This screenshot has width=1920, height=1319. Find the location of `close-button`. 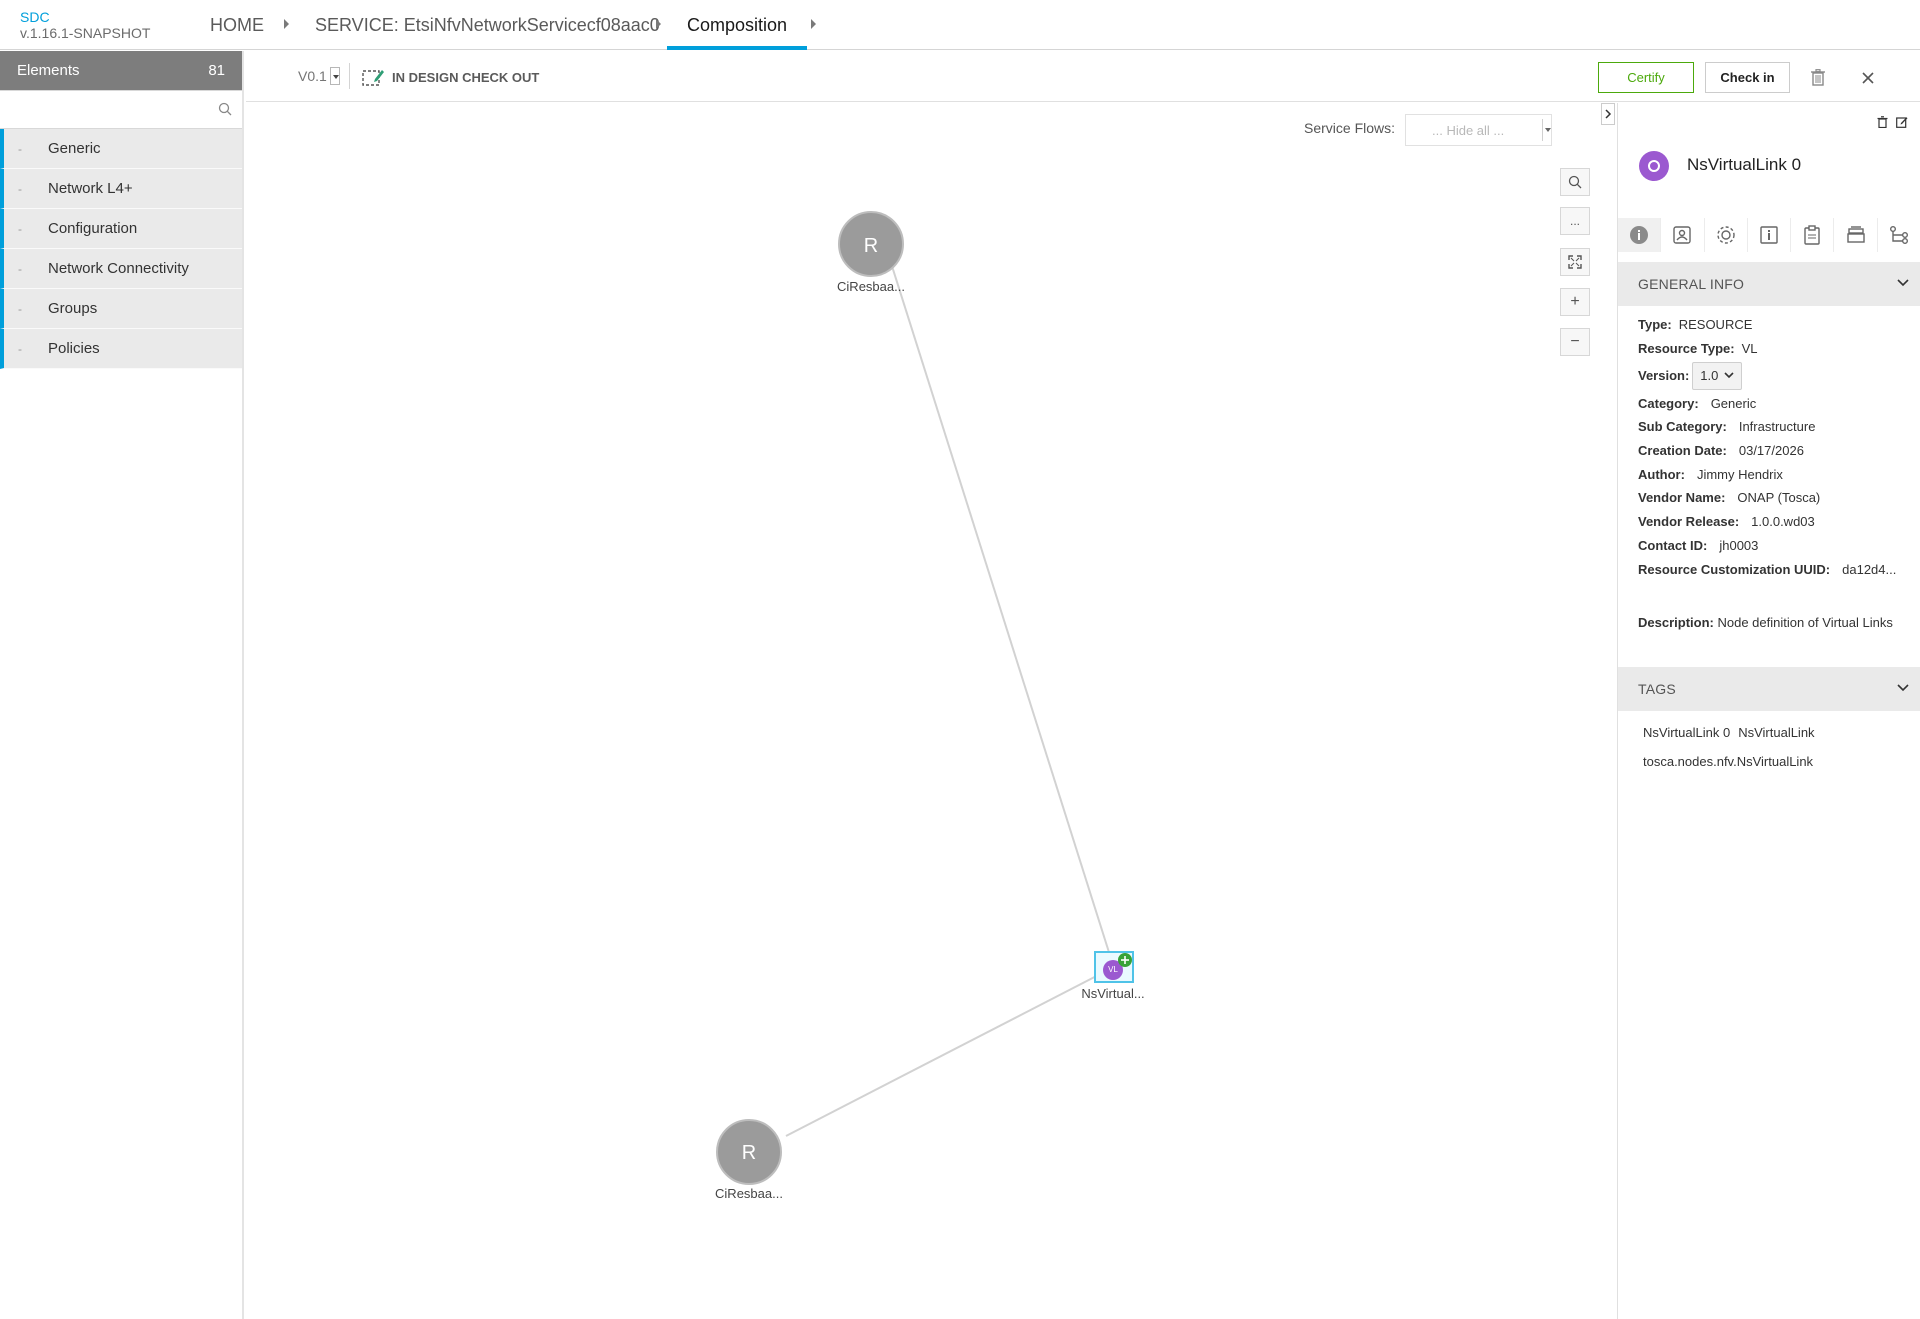

close-button is located at coordinates (1868, 77).